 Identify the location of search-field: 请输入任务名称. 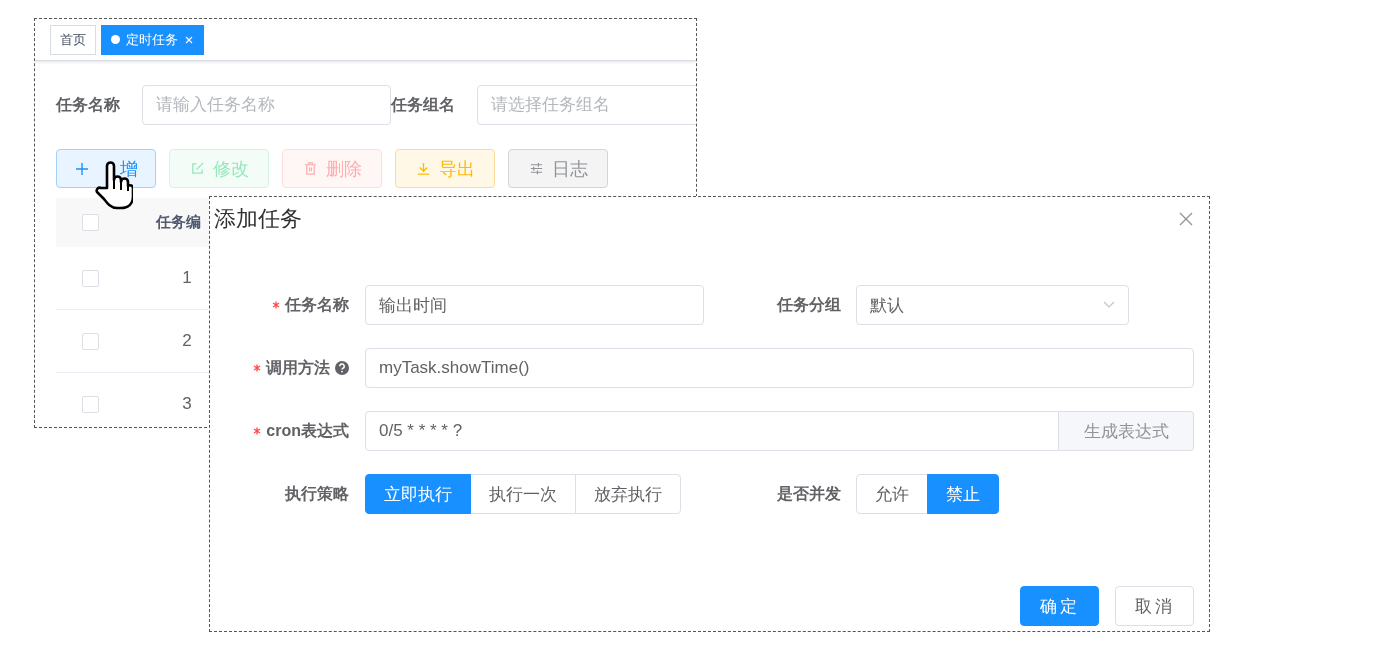
(266, 105).